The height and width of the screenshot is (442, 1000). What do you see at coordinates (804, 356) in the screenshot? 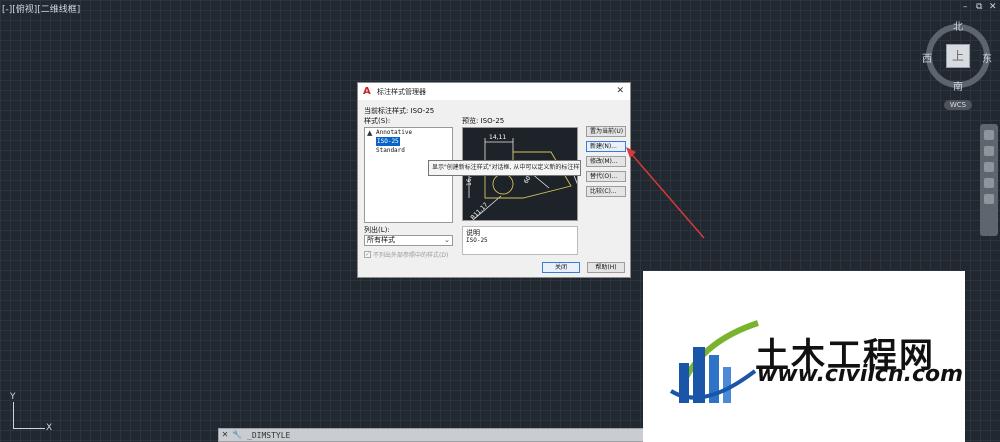
I see `watermark-logo: 土木工程网 www.civilcn.com` at bounding box center [804, 356].